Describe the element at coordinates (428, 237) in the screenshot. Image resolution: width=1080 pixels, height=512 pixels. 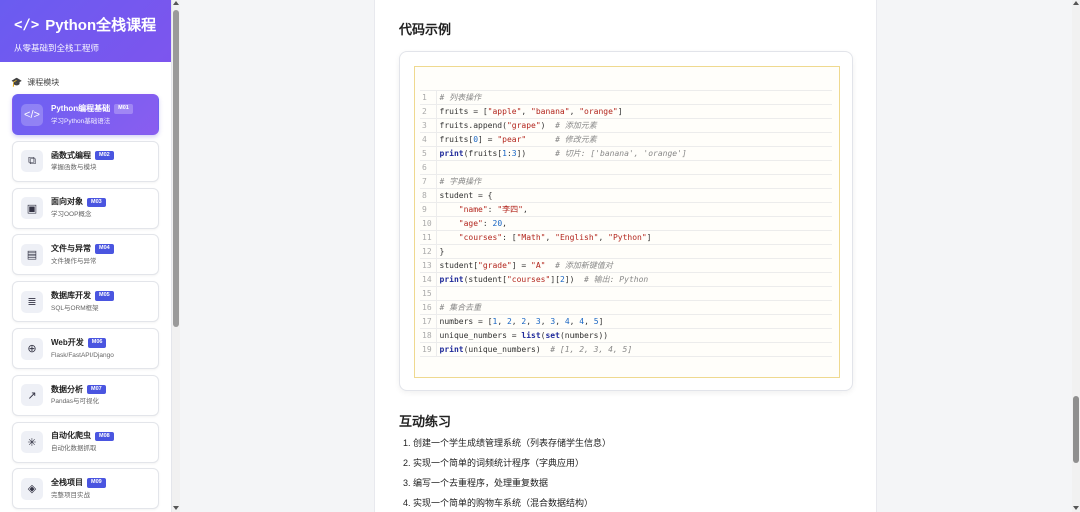
I see `line-number: 11` at that location.